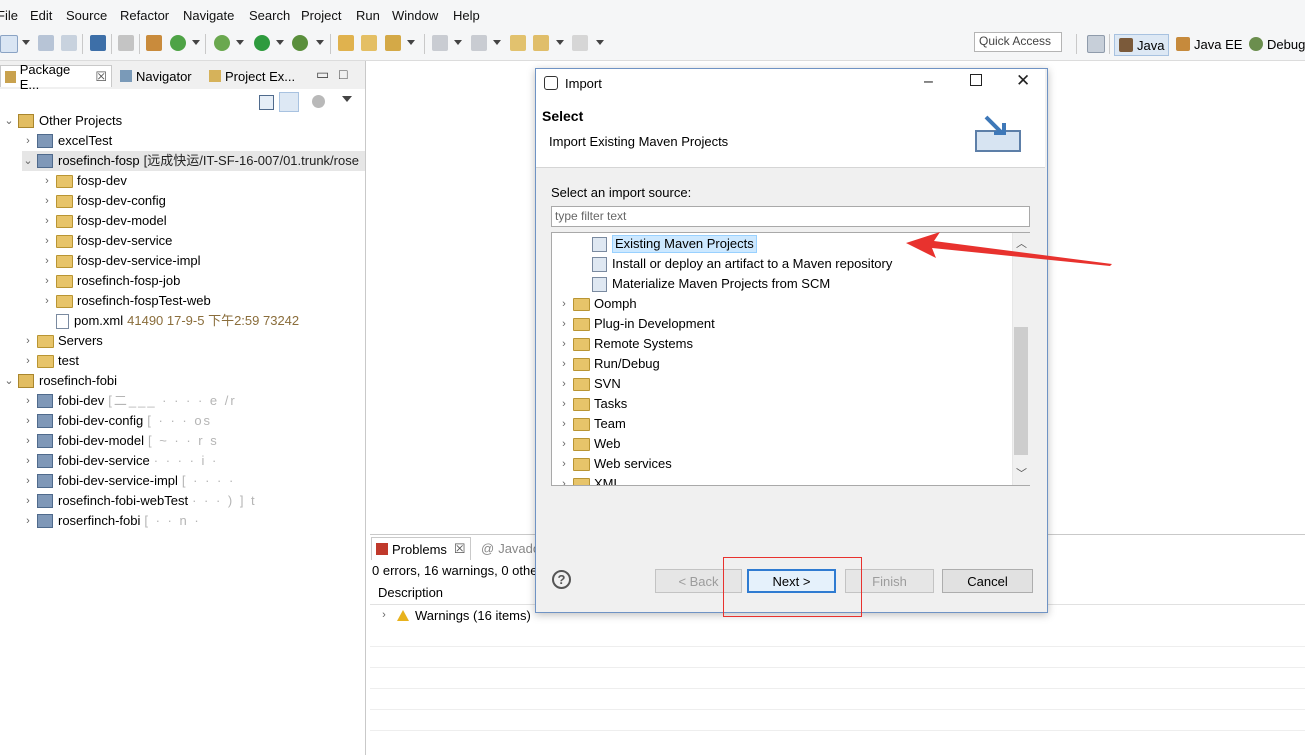 Image resolution: width=1305 pixels, height=756 pixels. What do you see at coordinates (615, 464) in the screenshot?
I see `import-source-item: › Web services` at bounding box center [615, 464].